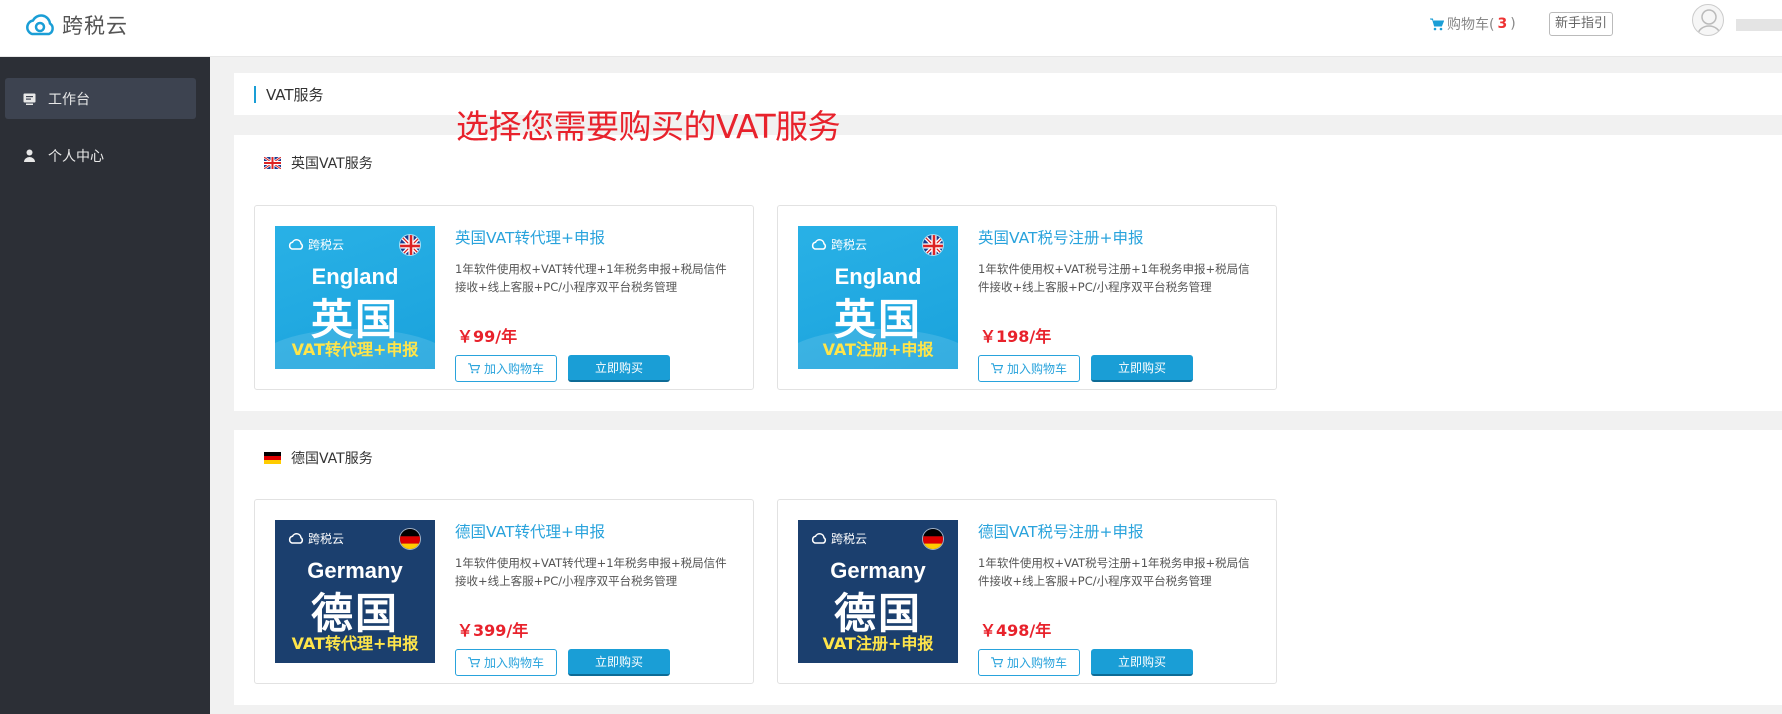 The image size is (1782, 714). Describe the element at coordinates (355, 297) in the screenshot. I see `product-thumbnail: 跨税云 England 英国 VAT转代理+申报` at that location.